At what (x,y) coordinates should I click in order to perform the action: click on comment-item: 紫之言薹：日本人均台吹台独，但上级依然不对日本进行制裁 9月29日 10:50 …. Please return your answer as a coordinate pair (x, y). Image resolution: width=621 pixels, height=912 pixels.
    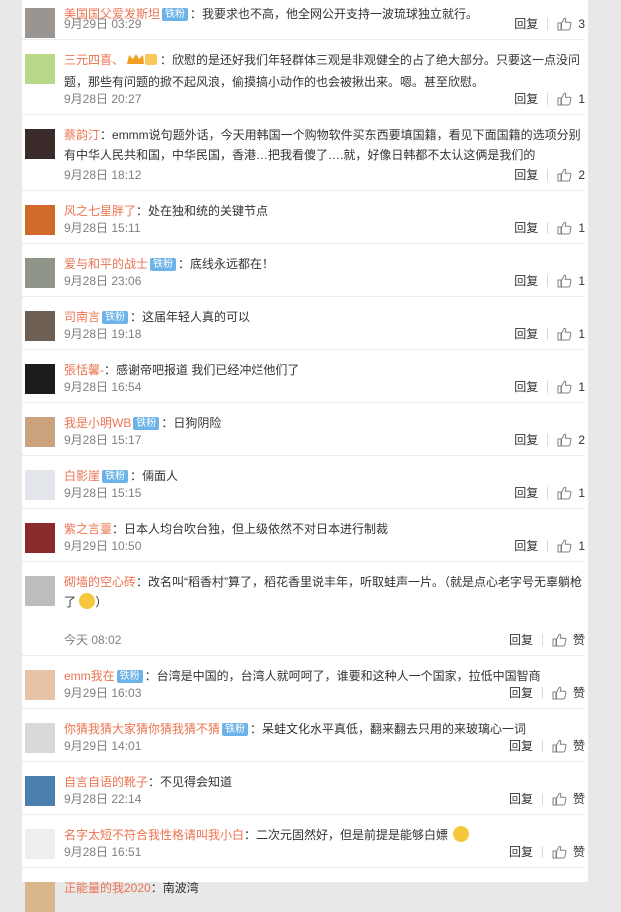
    Looking at the image, I should click on (303, 535).